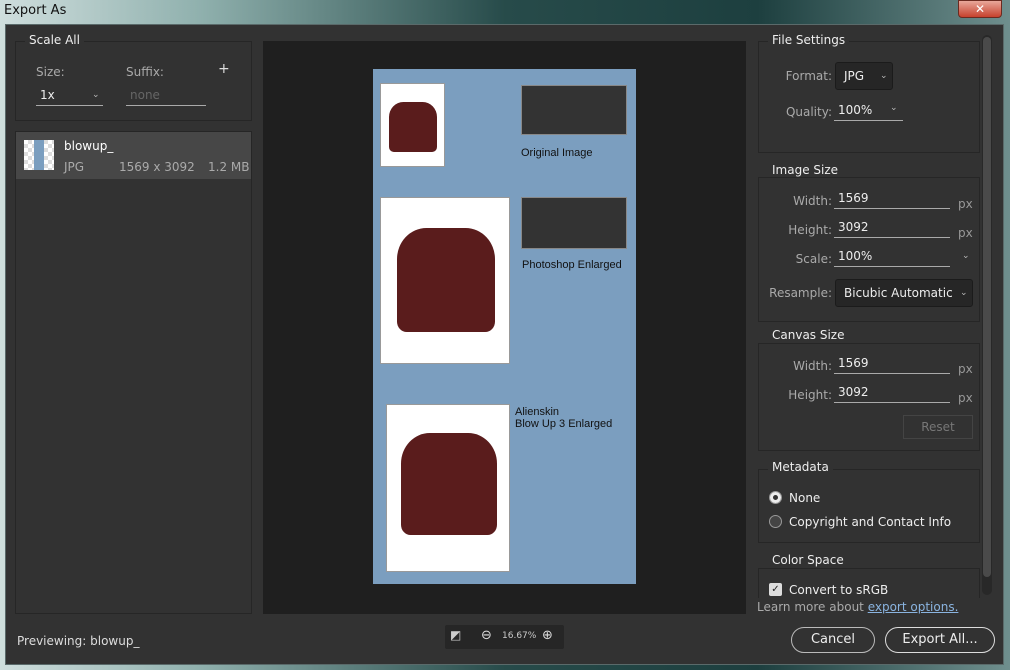 The width and height of the screenshot is (1010, 670). What do you see at coordinates (224, 69) in the screenshot?
I see `add-scale-button: +` at bounding box center [224, 69].